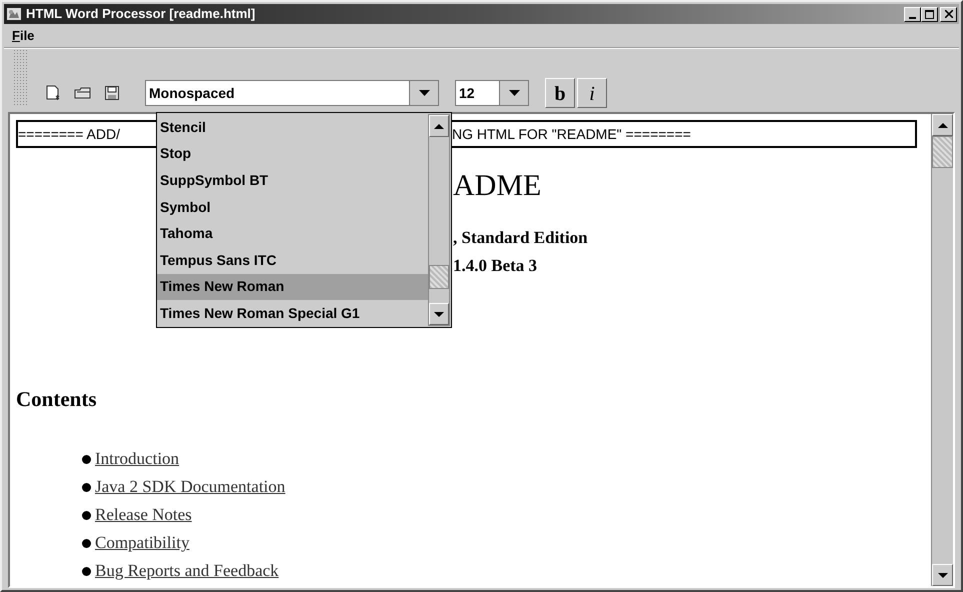 This screenshot has width=963, height=592. What do you see at coordinates (187, 571) in the screenshot?
I see `document-link: Bug Reports and Feedback` at bounding box center [187, 571].